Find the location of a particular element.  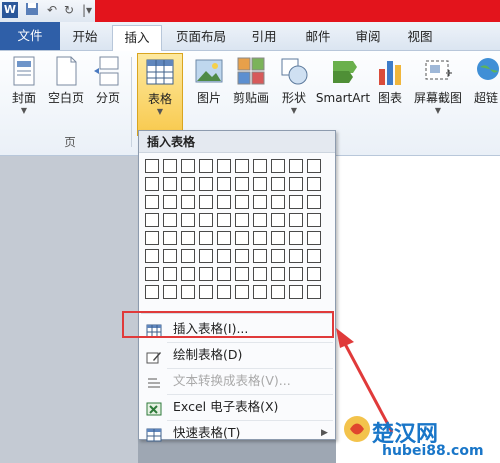

clipart-button: 剪贴画 is located at coordinates (251, 80).